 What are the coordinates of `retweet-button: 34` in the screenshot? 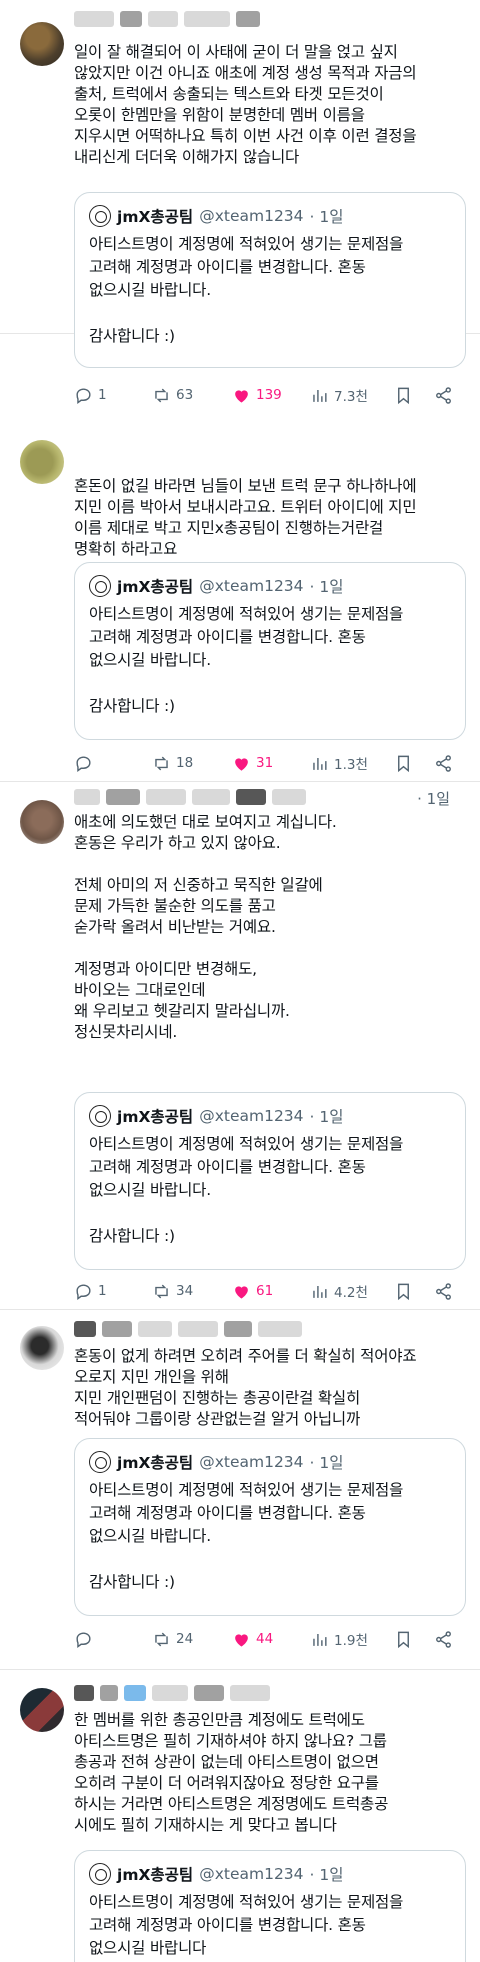 It's located at (172, 1291).